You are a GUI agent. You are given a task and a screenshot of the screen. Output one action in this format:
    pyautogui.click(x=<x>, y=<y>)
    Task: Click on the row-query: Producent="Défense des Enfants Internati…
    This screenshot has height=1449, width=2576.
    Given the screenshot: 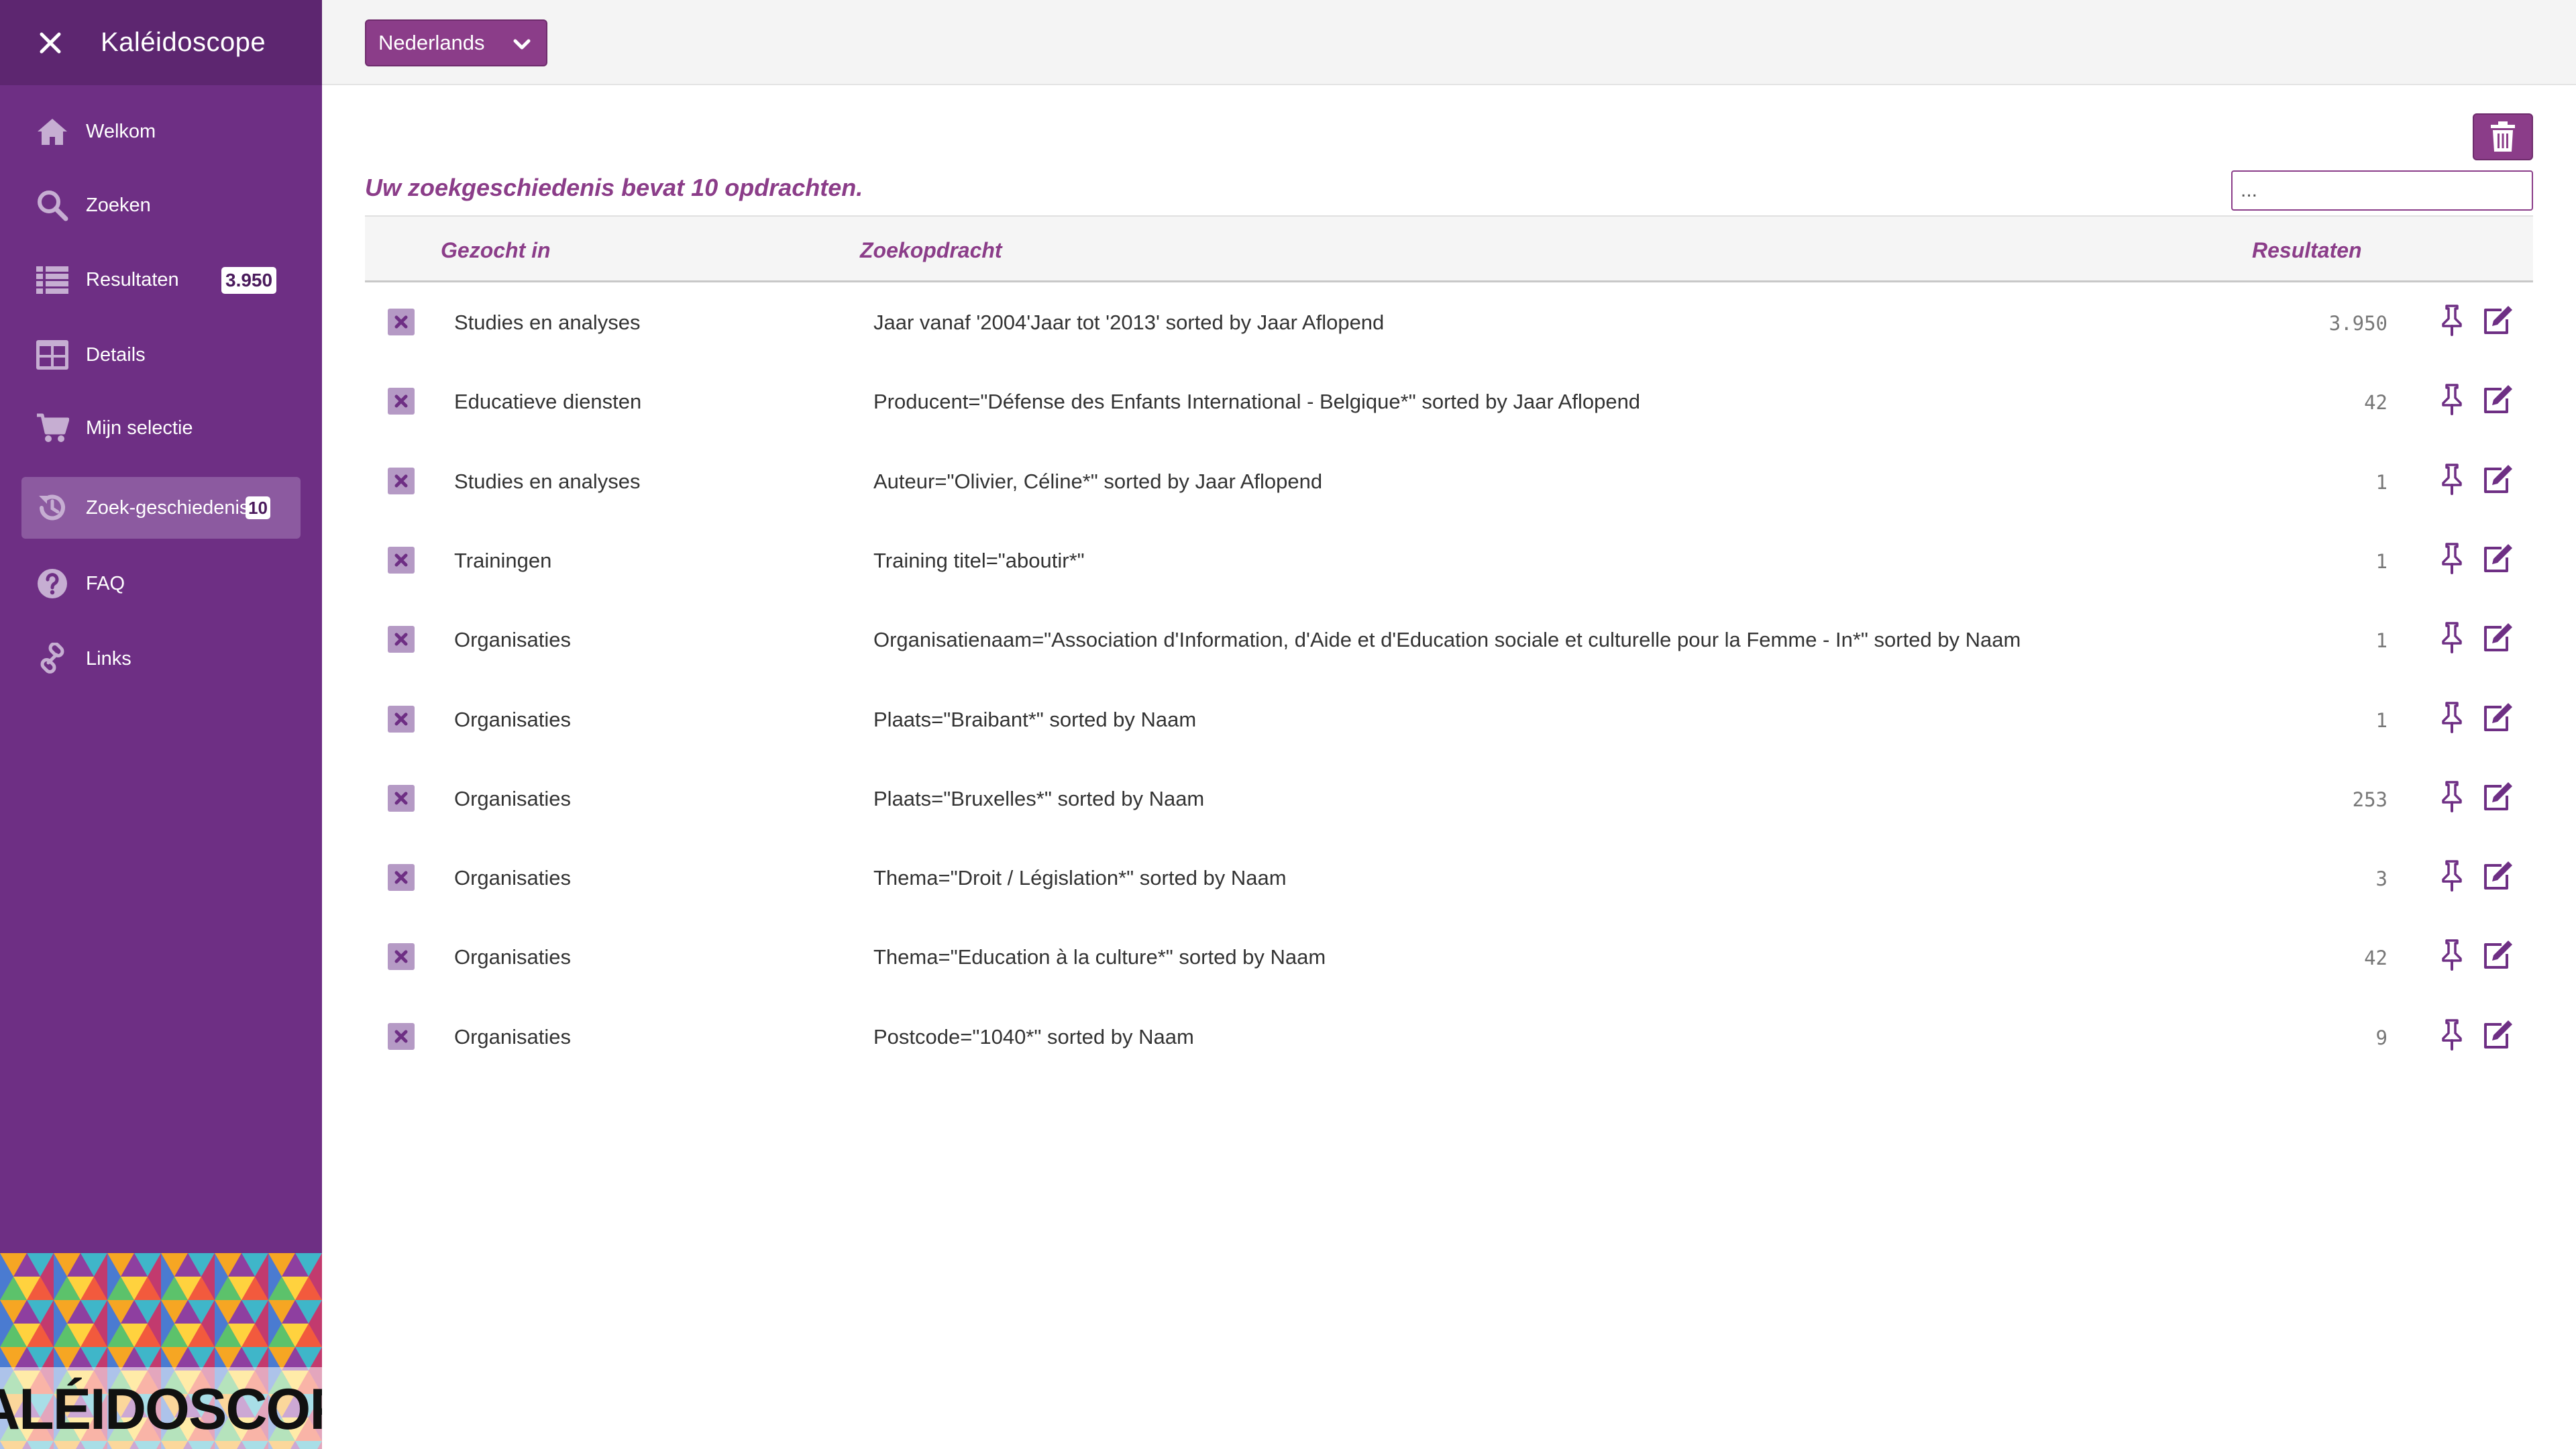 What is the action you would take?
    pyautogui.click(x=1257, y=401)
    